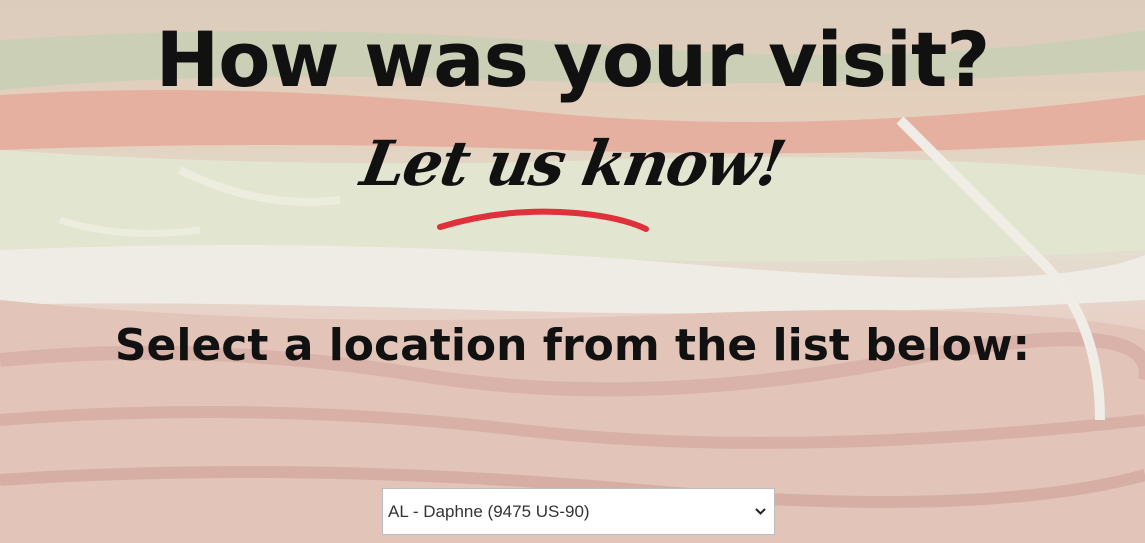 This screenshot has width=1145, height=543. I want to click on chevron-down-icon, so click(760, 512).